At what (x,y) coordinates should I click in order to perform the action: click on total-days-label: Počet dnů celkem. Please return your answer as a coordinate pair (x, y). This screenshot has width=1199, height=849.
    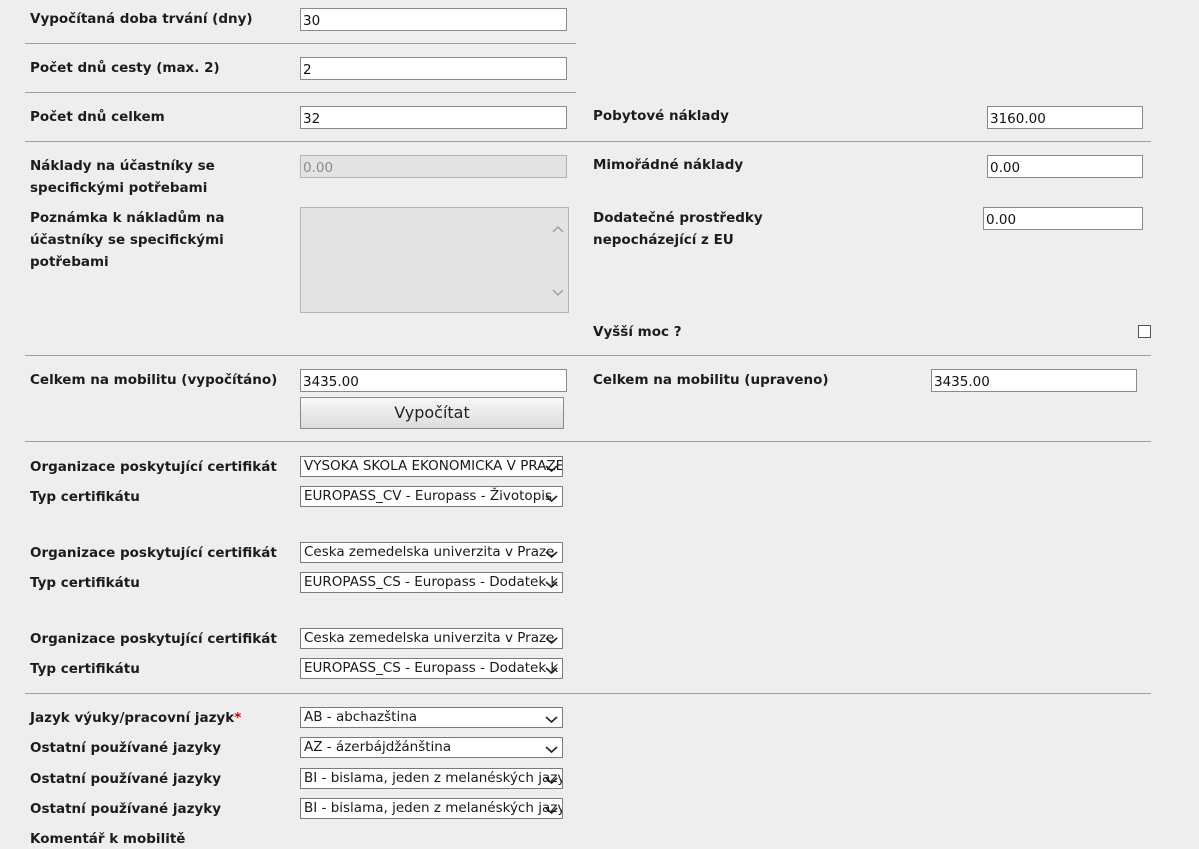
    Looking at the image, I should click on (97, 117).